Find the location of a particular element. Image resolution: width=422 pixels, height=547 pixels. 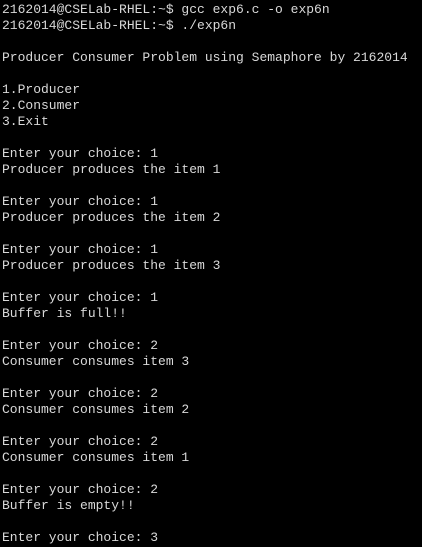

terminal-line: 1.Producer is located at coordinates (41, 89).